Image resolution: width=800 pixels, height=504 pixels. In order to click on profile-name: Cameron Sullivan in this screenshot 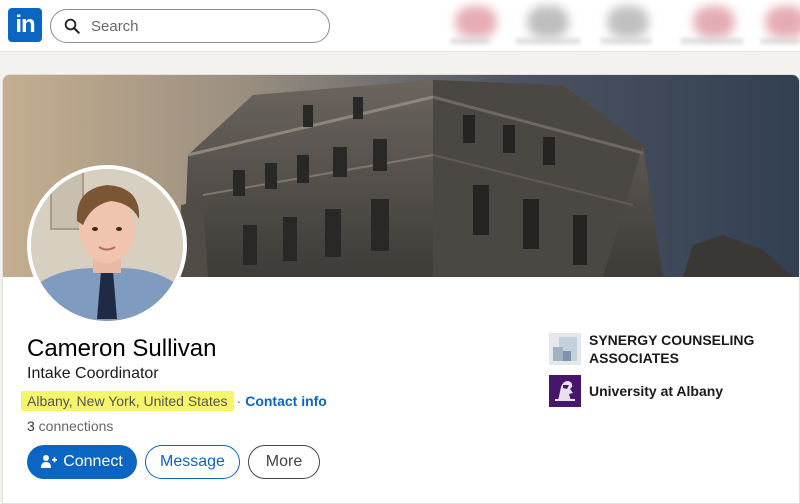, I will do `click(122, 348)`.